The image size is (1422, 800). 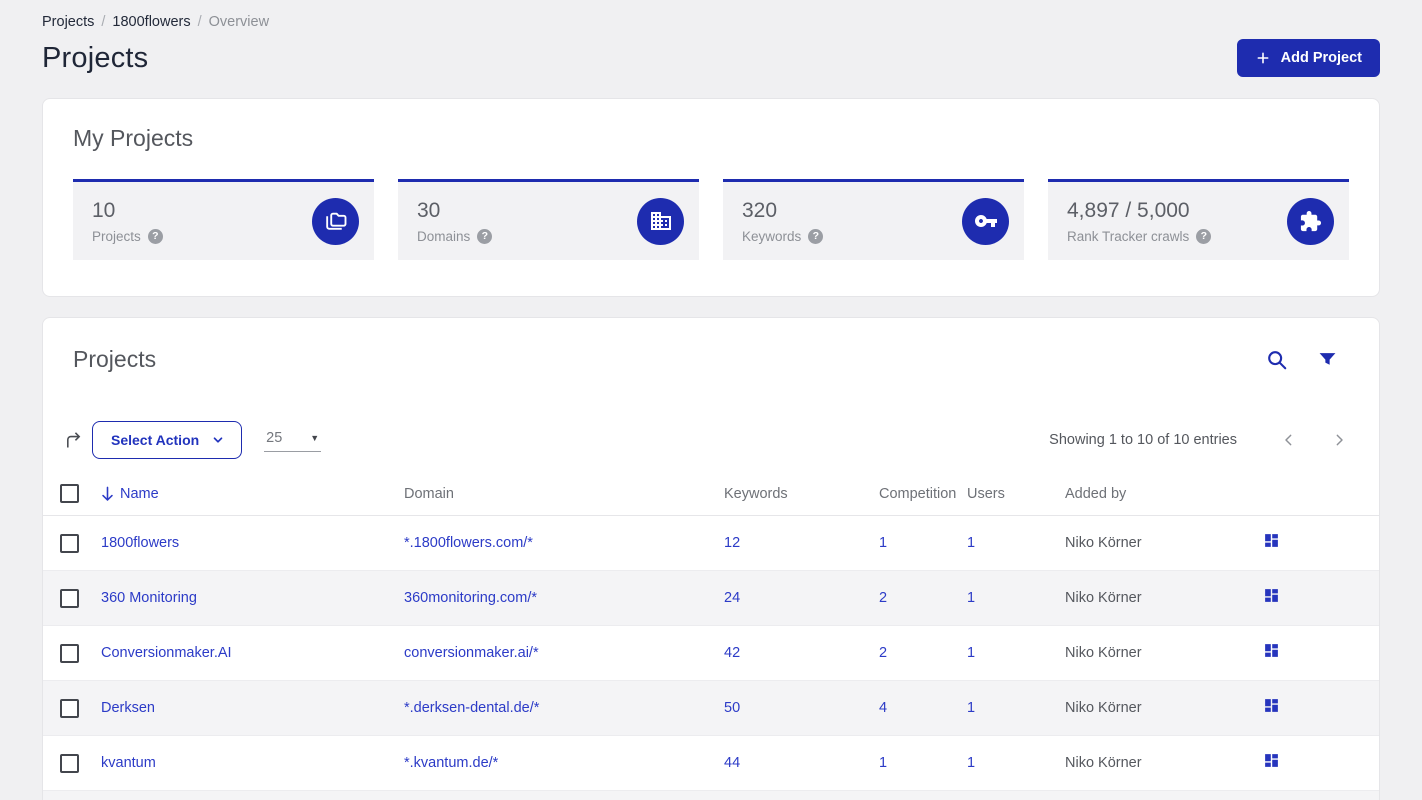 I want to click on partial-next-row, so click(x=711, y=795).